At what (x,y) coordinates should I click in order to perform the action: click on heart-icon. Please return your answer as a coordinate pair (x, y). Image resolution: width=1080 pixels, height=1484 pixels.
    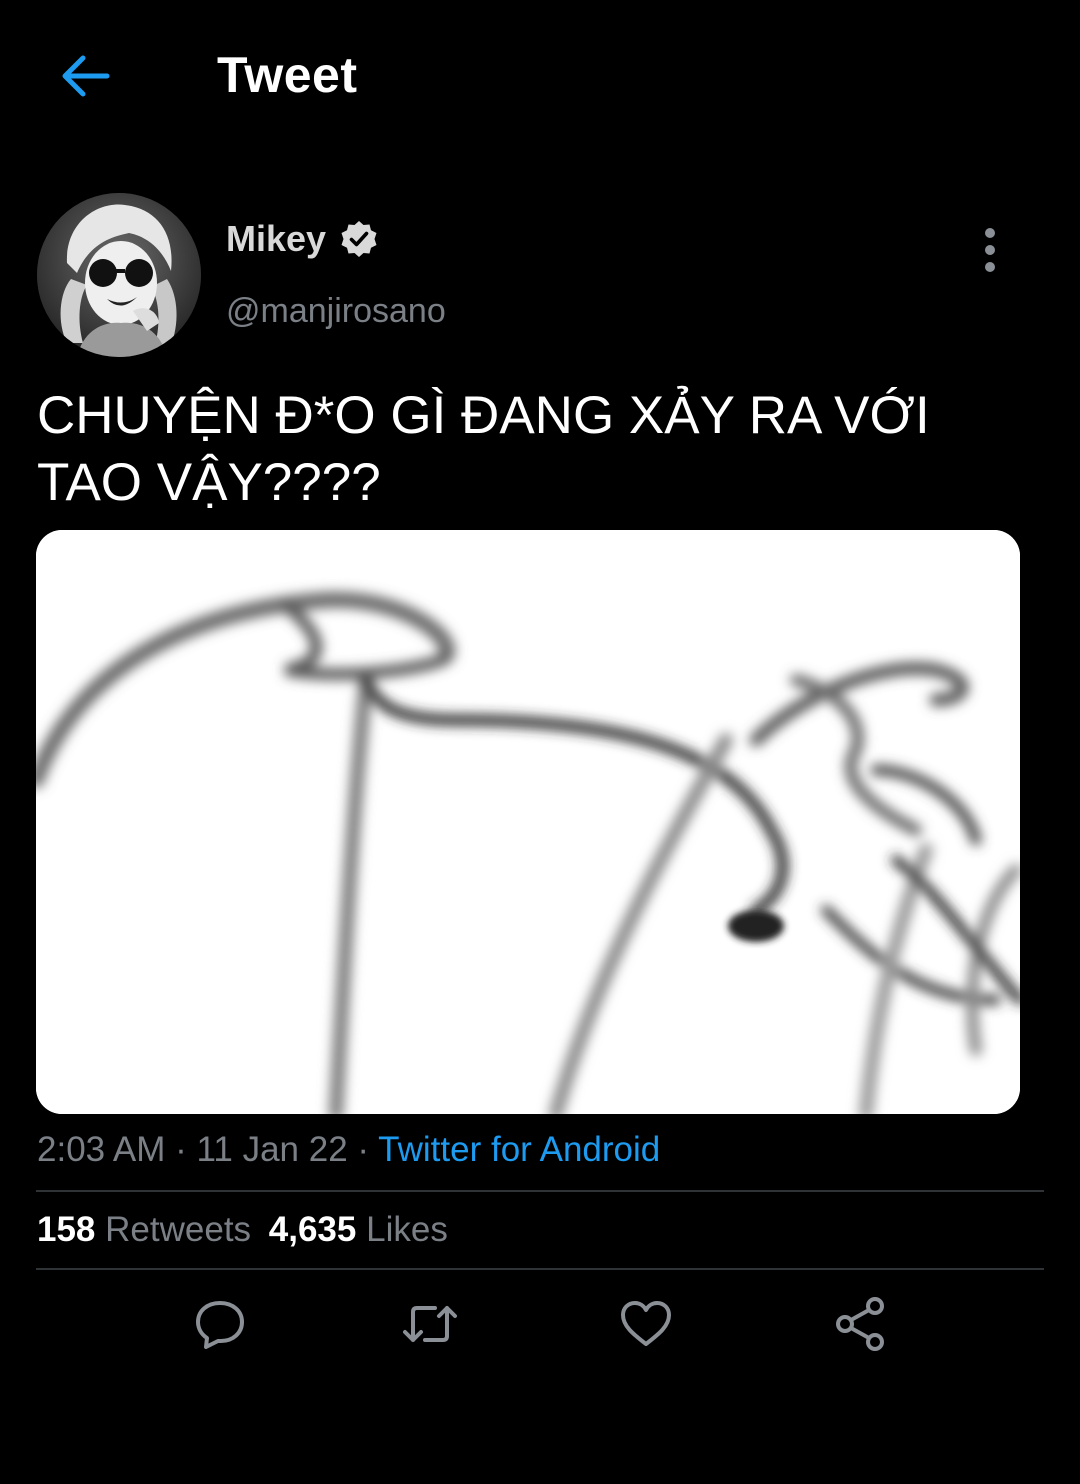
    Looking at the image, I should click on (646, 1323).